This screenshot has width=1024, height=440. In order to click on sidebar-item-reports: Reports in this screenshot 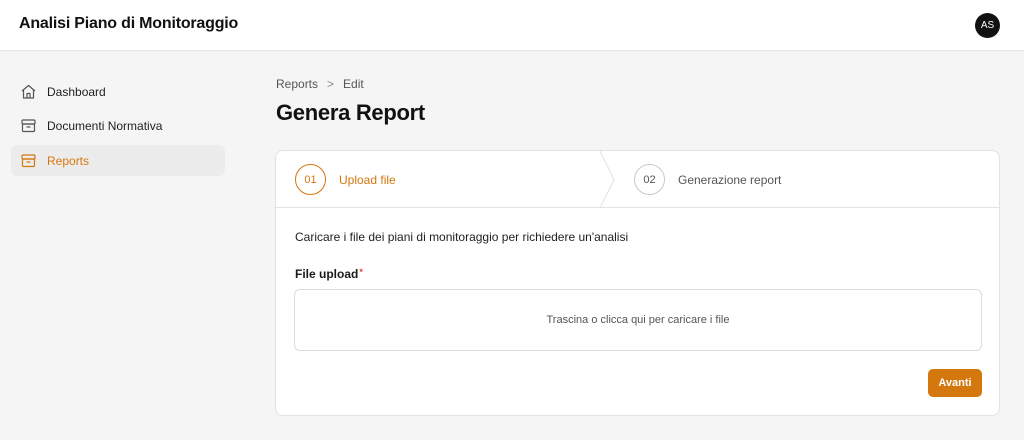, I will do `click(118, 160)`.